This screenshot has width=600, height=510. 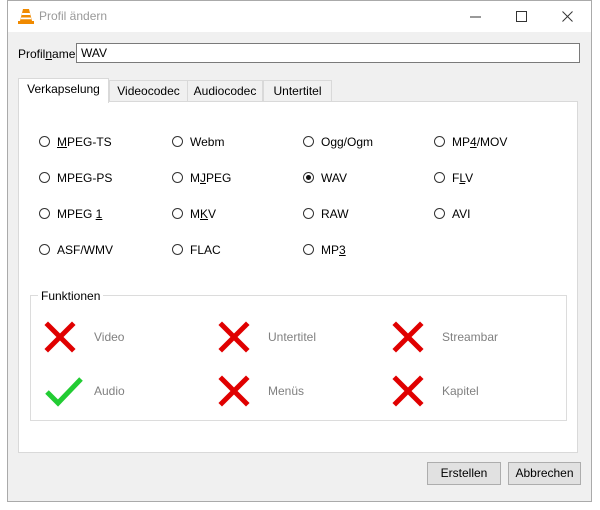 I want to click on radio-label: MJPEG, so click(x=211, y=178).